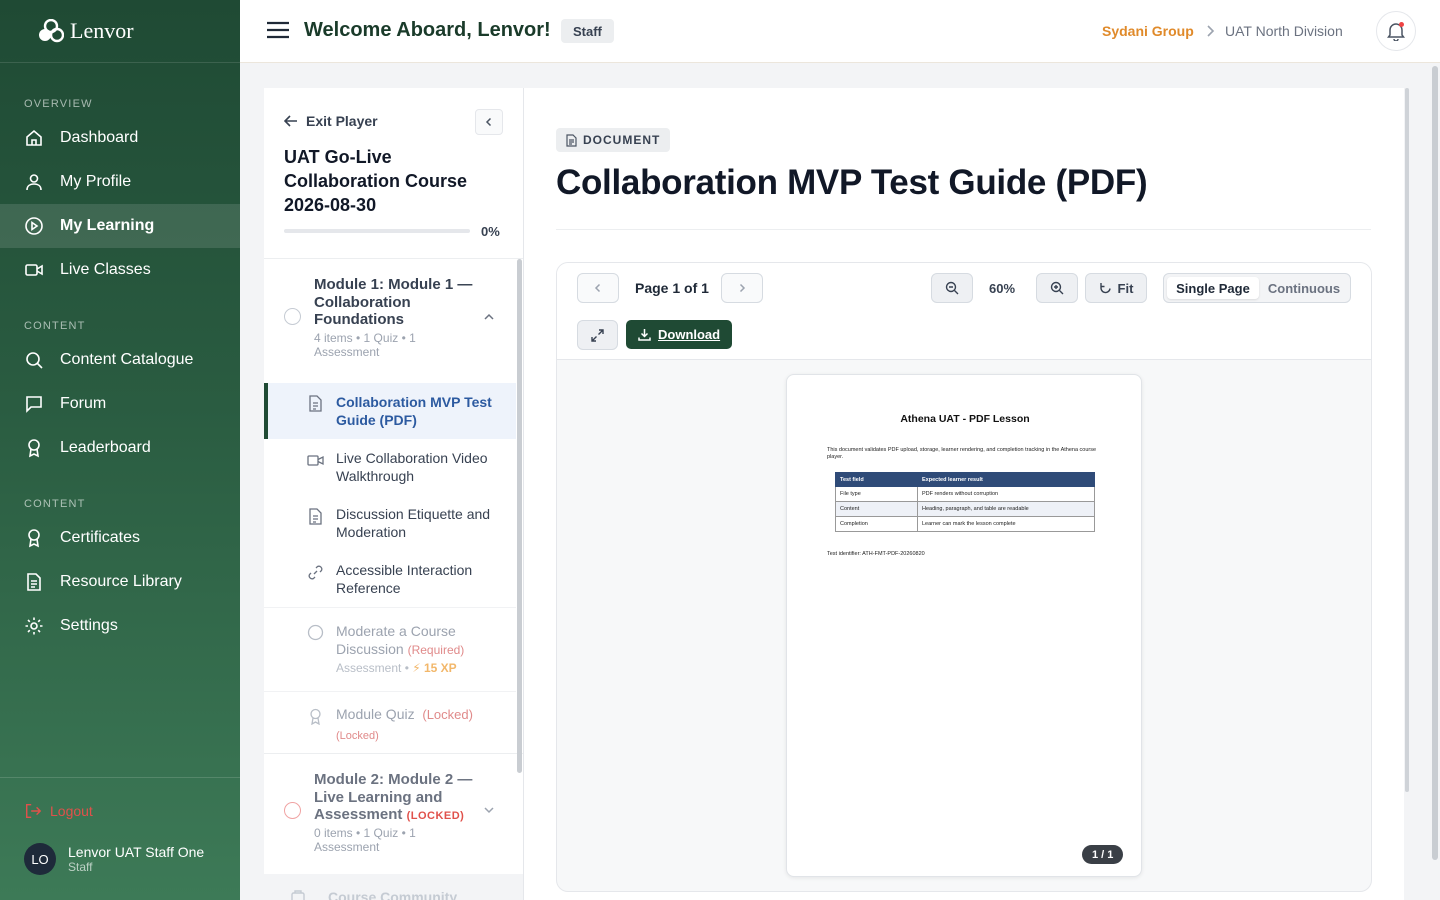 The width and height of the screenshot is (1440, 900). I want to click on community-icon, so click(298, 895).